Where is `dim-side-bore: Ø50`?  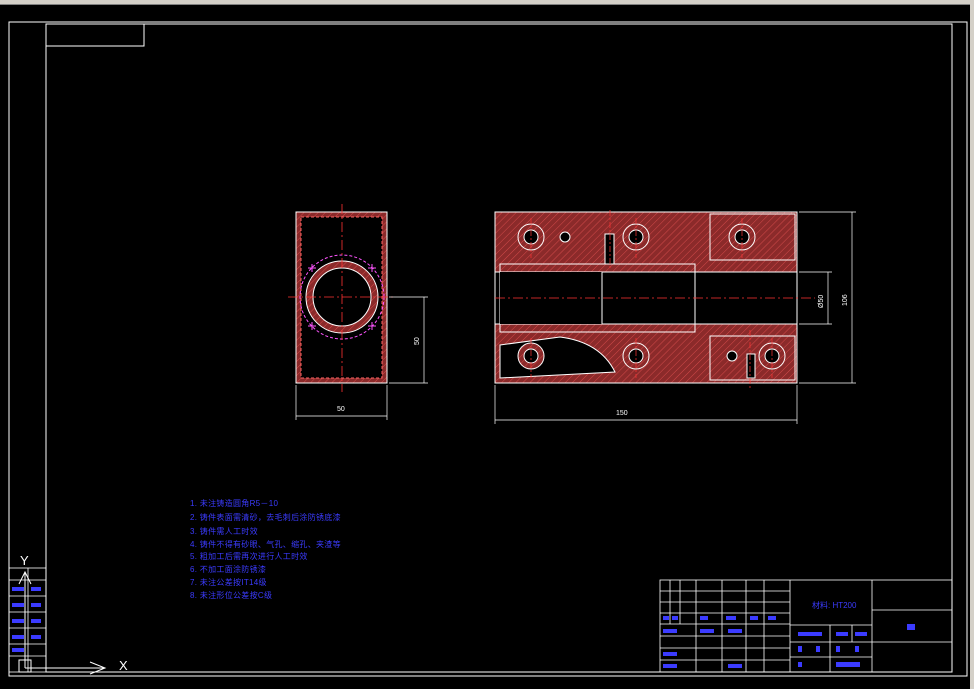
dim-side-bore: Ø50 is located at coordinates (821, 301).